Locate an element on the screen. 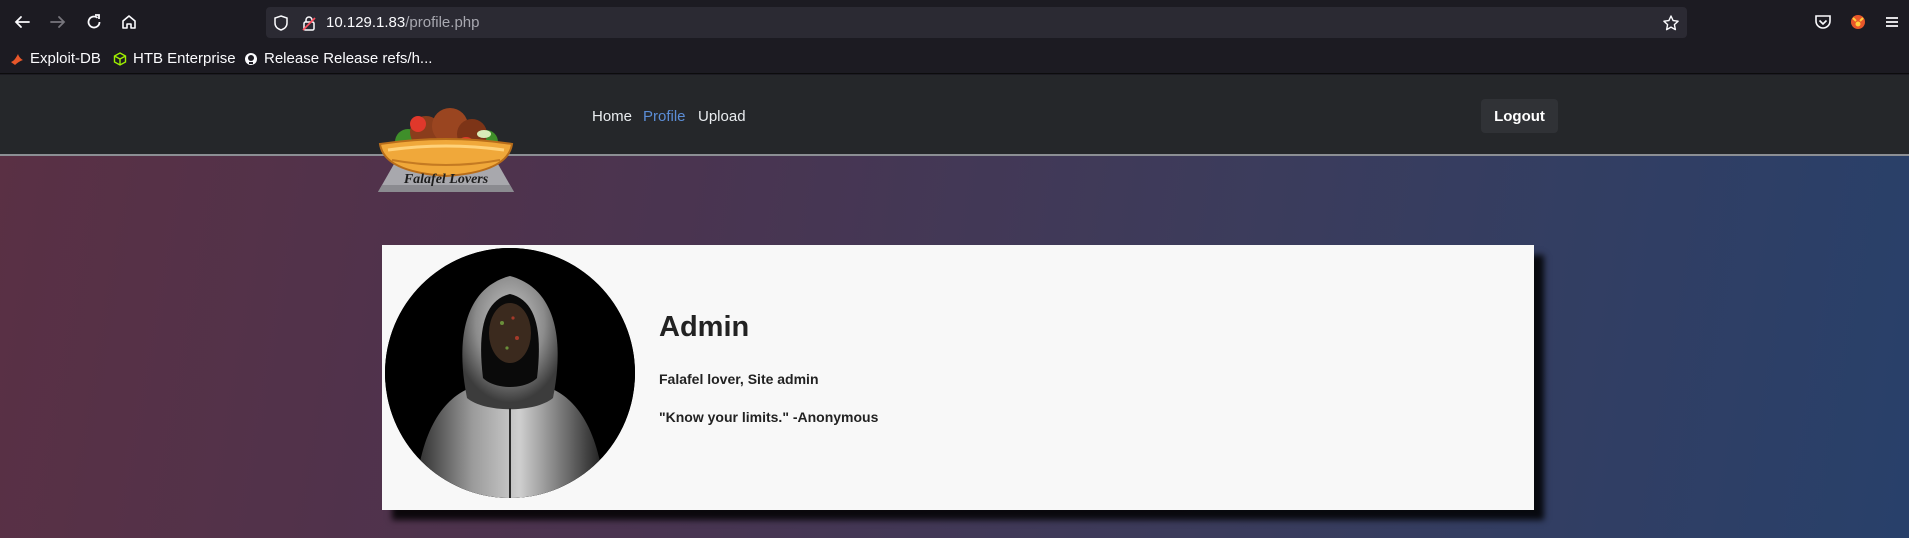 The width and height of the screenshot is (1909, 538). shield-icon is located at coordinates (281, 23).